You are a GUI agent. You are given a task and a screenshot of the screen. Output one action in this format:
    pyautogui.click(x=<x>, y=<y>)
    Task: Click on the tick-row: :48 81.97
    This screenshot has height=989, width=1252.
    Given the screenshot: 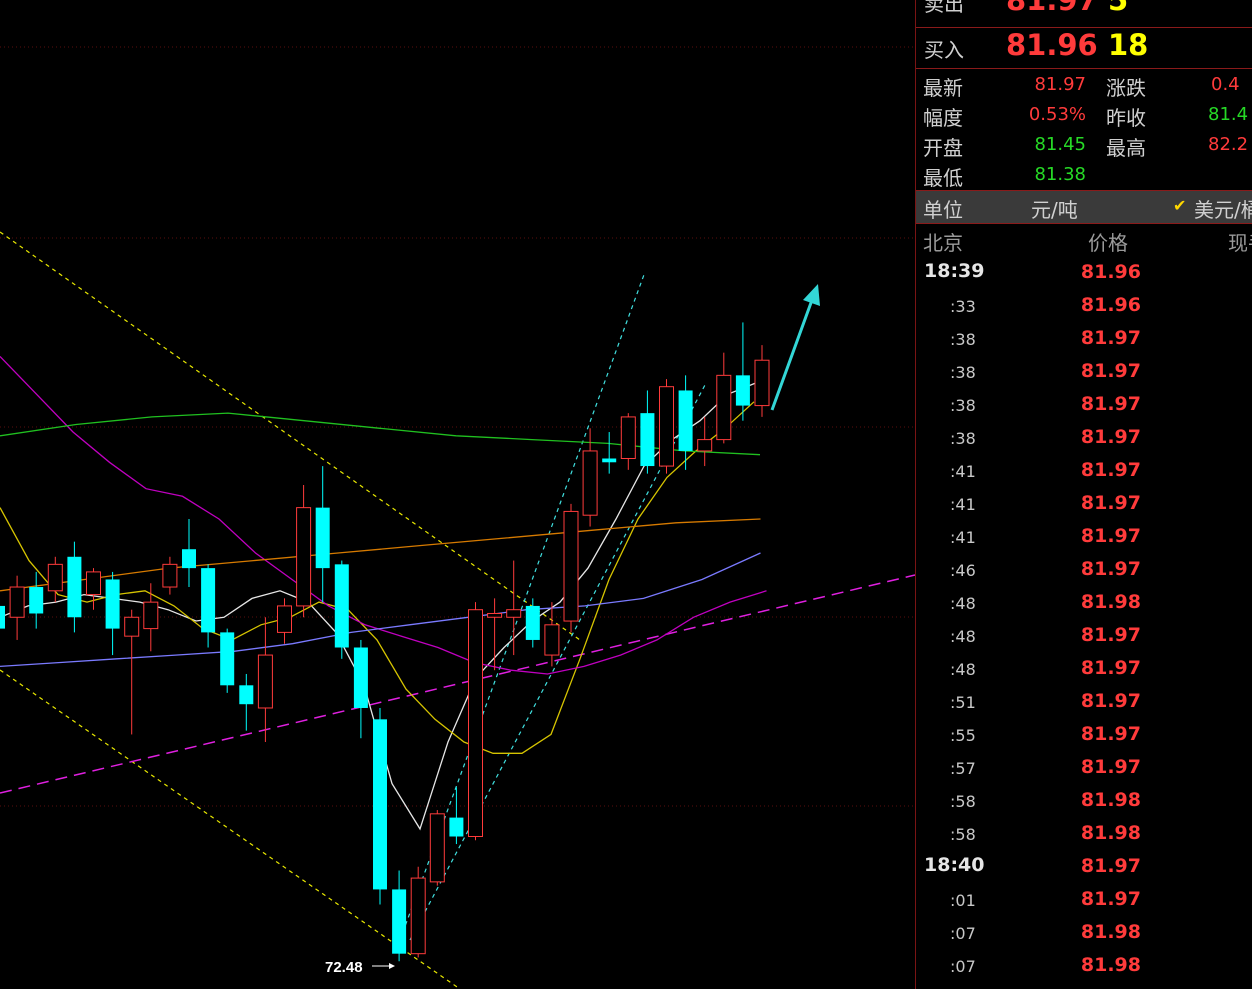 What is the action you would take?
    pyautogui.click(x=1084, y=668)
    